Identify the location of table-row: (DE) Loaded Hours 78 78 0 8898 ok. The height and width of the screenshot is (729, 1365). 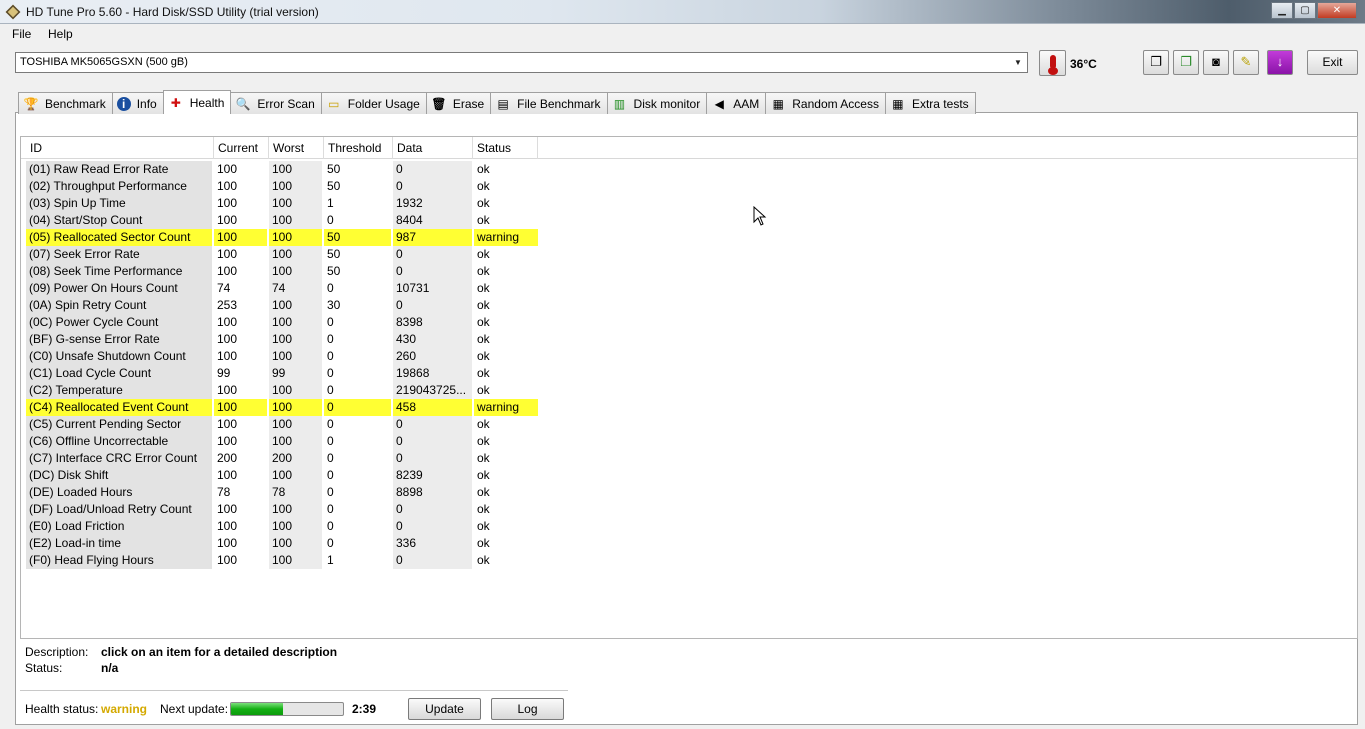
(282, 492).